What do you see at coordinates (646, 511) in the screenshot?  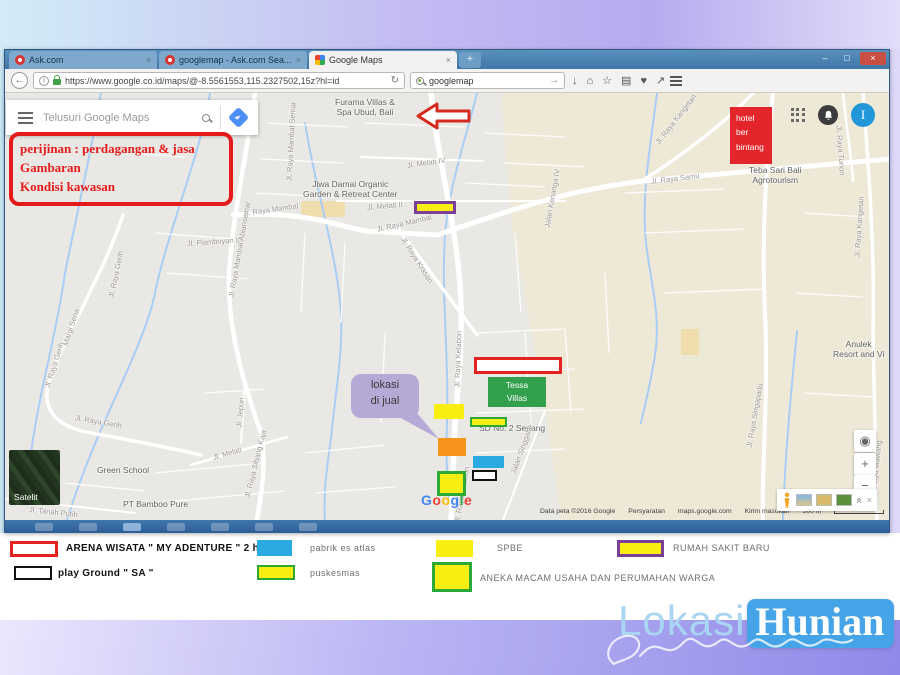 I see `attribution-item: Persyaratan` at bounding box center [646, 511].